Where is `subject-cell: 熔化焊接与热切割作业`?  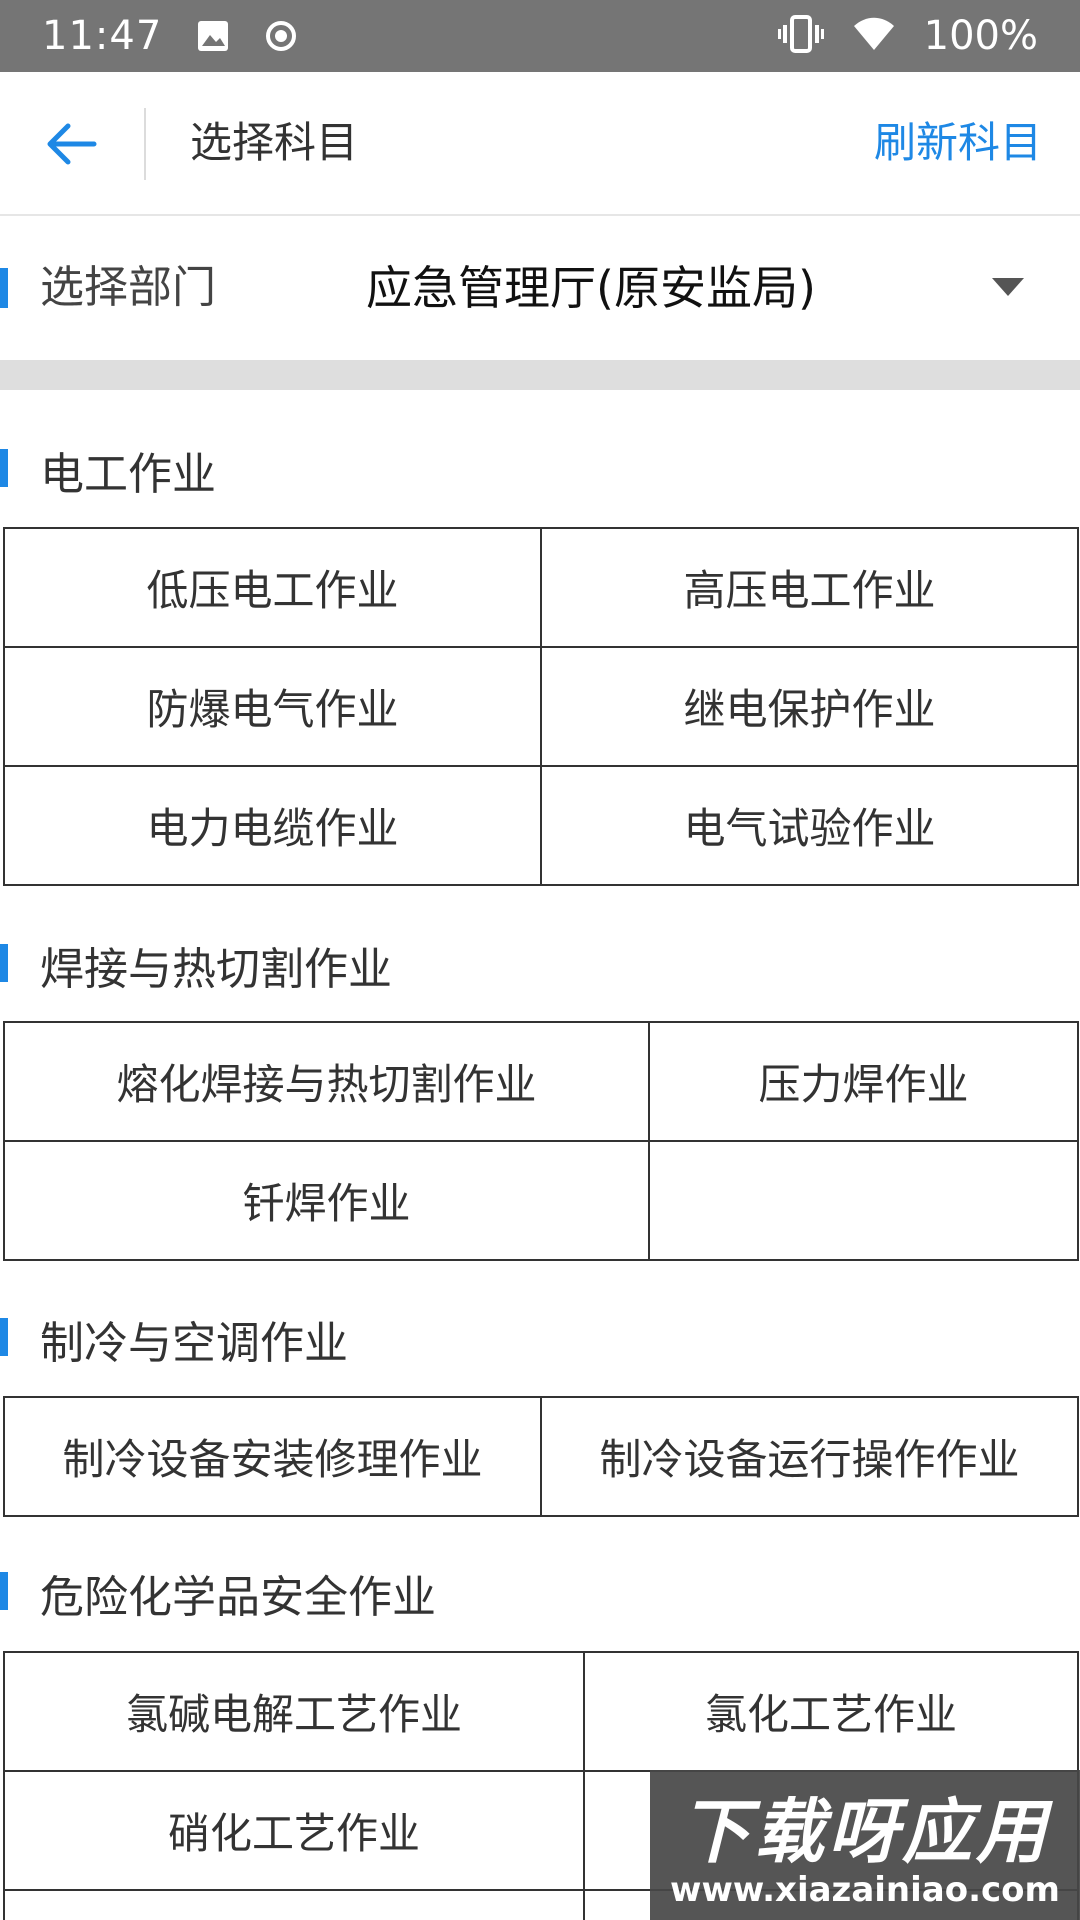
subject-cell: 熔化焊接与热切割作业 is located at coordinates (326, 1081).